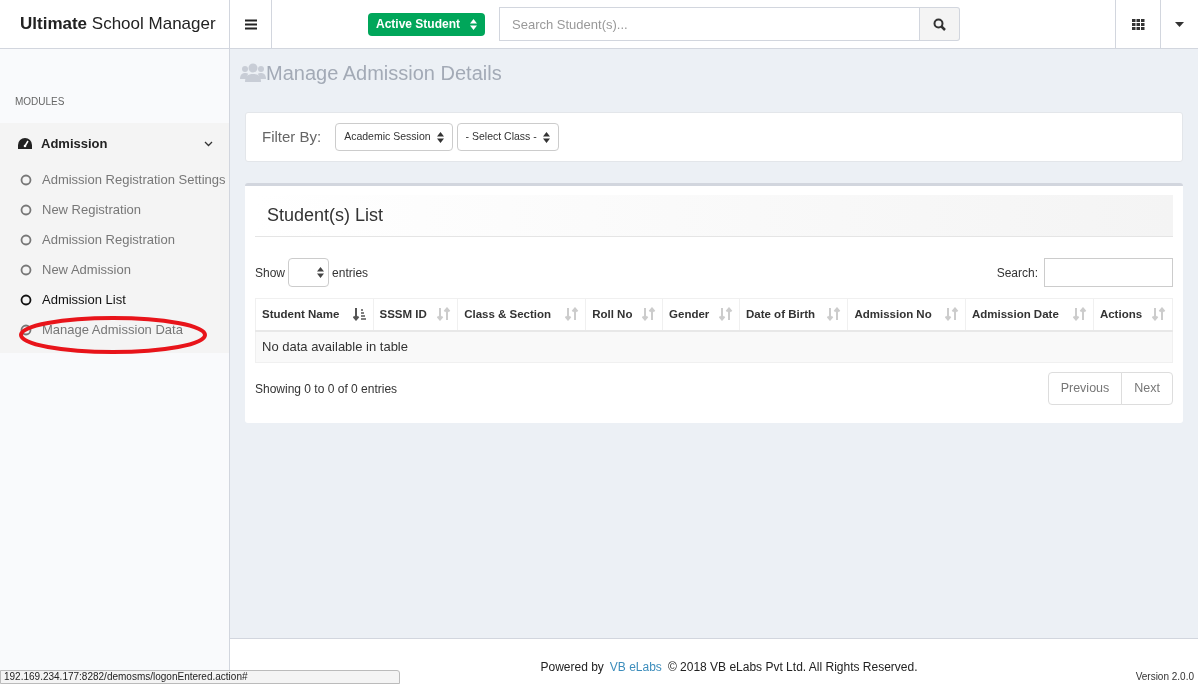 This screenshot has width=1198, height=684. I want to click on column-header: SSSM ID, so click(415, 314).